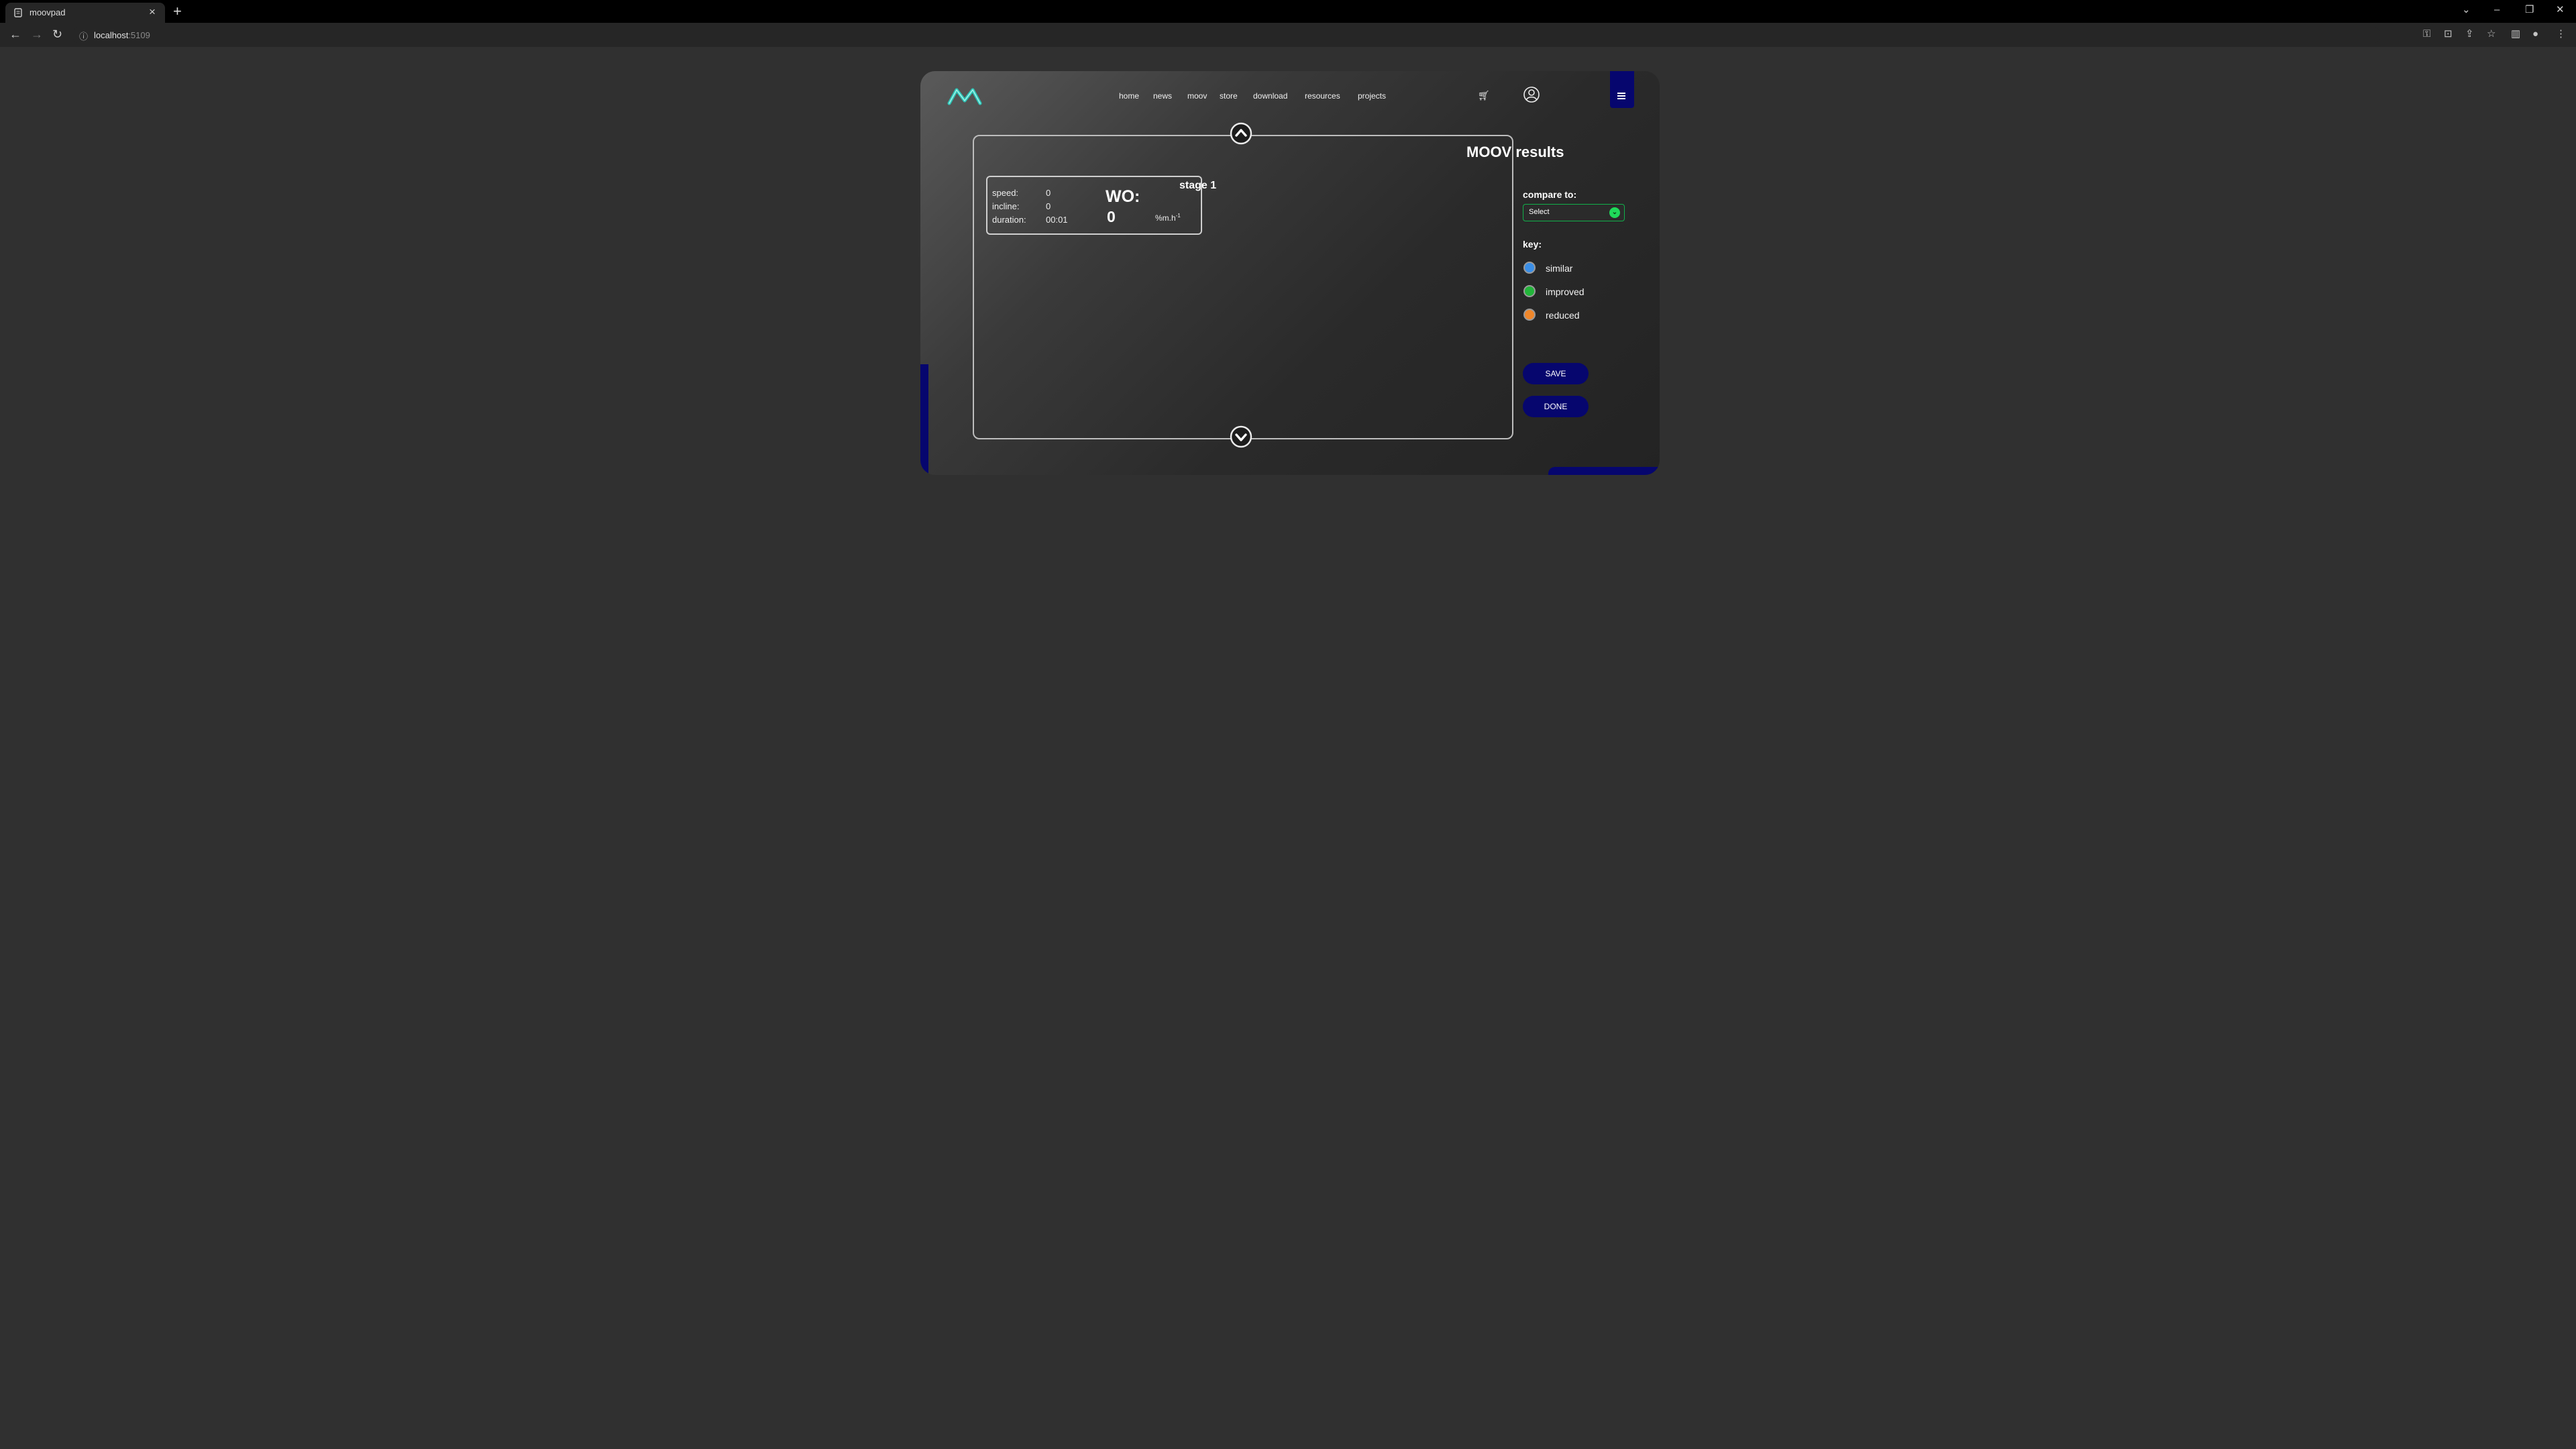  Describe the element at coordinates (1539, 212) in the screenshot. I see `compare-select-value: Select` at that location.